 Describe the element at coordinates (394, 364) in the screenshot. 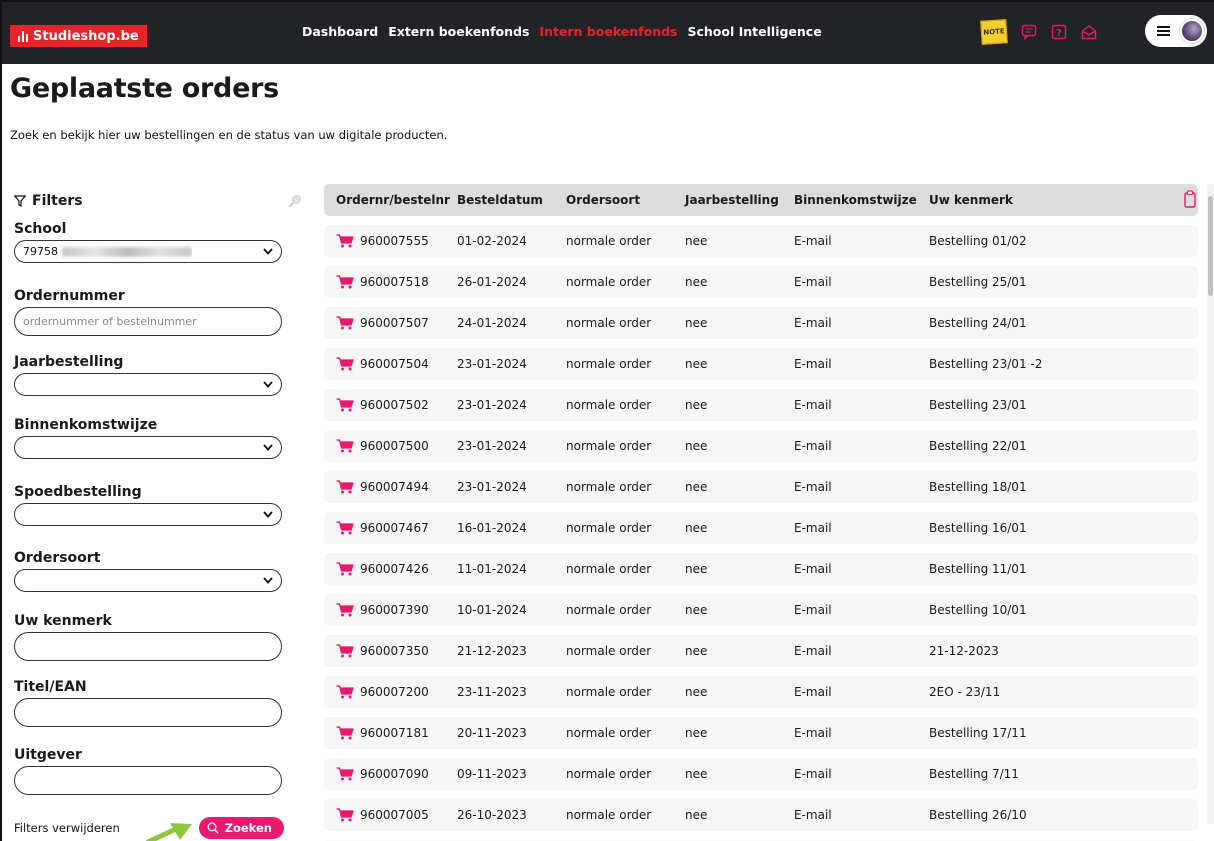

I see `order-number: 960007504` at that location.